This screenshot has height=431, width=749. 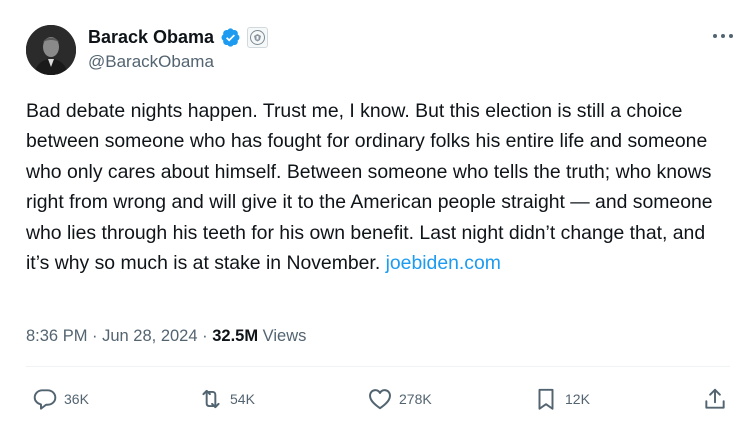 What do you see at coordinates (378, 366) in the screenshot?
I see `divider` at bounding box center [378, 366].